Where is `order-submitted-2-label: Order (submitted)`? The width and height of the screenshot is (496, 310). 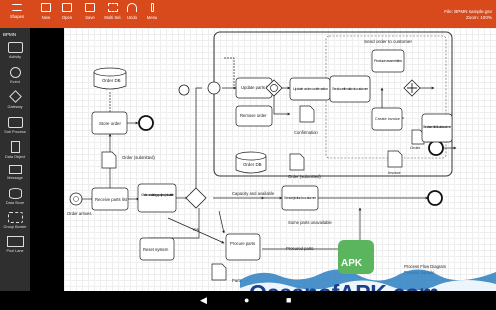
order-submitted-2-label: Order (submitted) is located at coordinates (304, 176).